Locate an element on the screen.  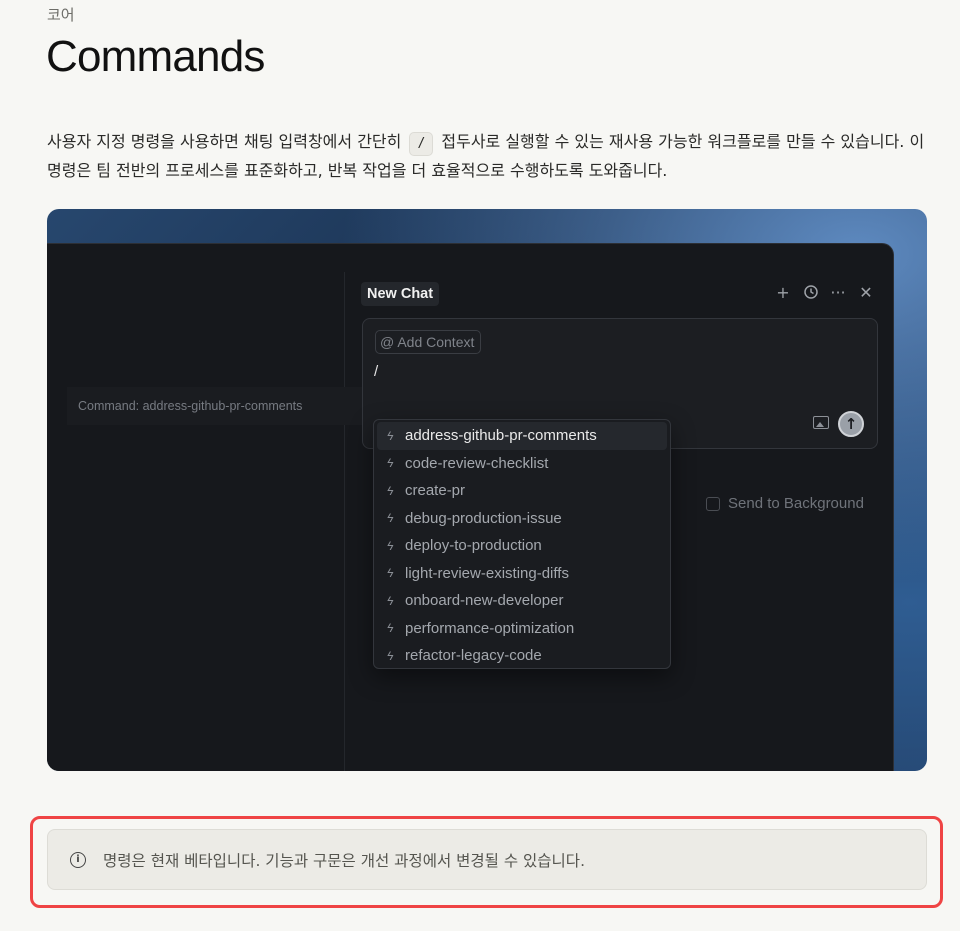
command-item: ϟ deploy-to-production is located at coordinates (522, 546).